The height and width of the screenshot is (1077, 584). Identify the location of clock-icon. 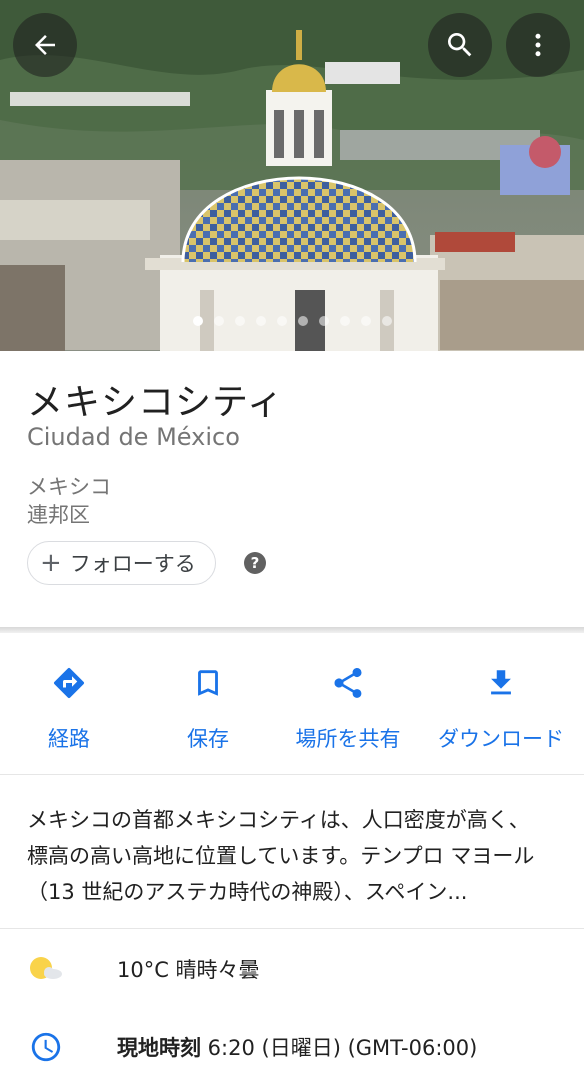
(46, 1047).